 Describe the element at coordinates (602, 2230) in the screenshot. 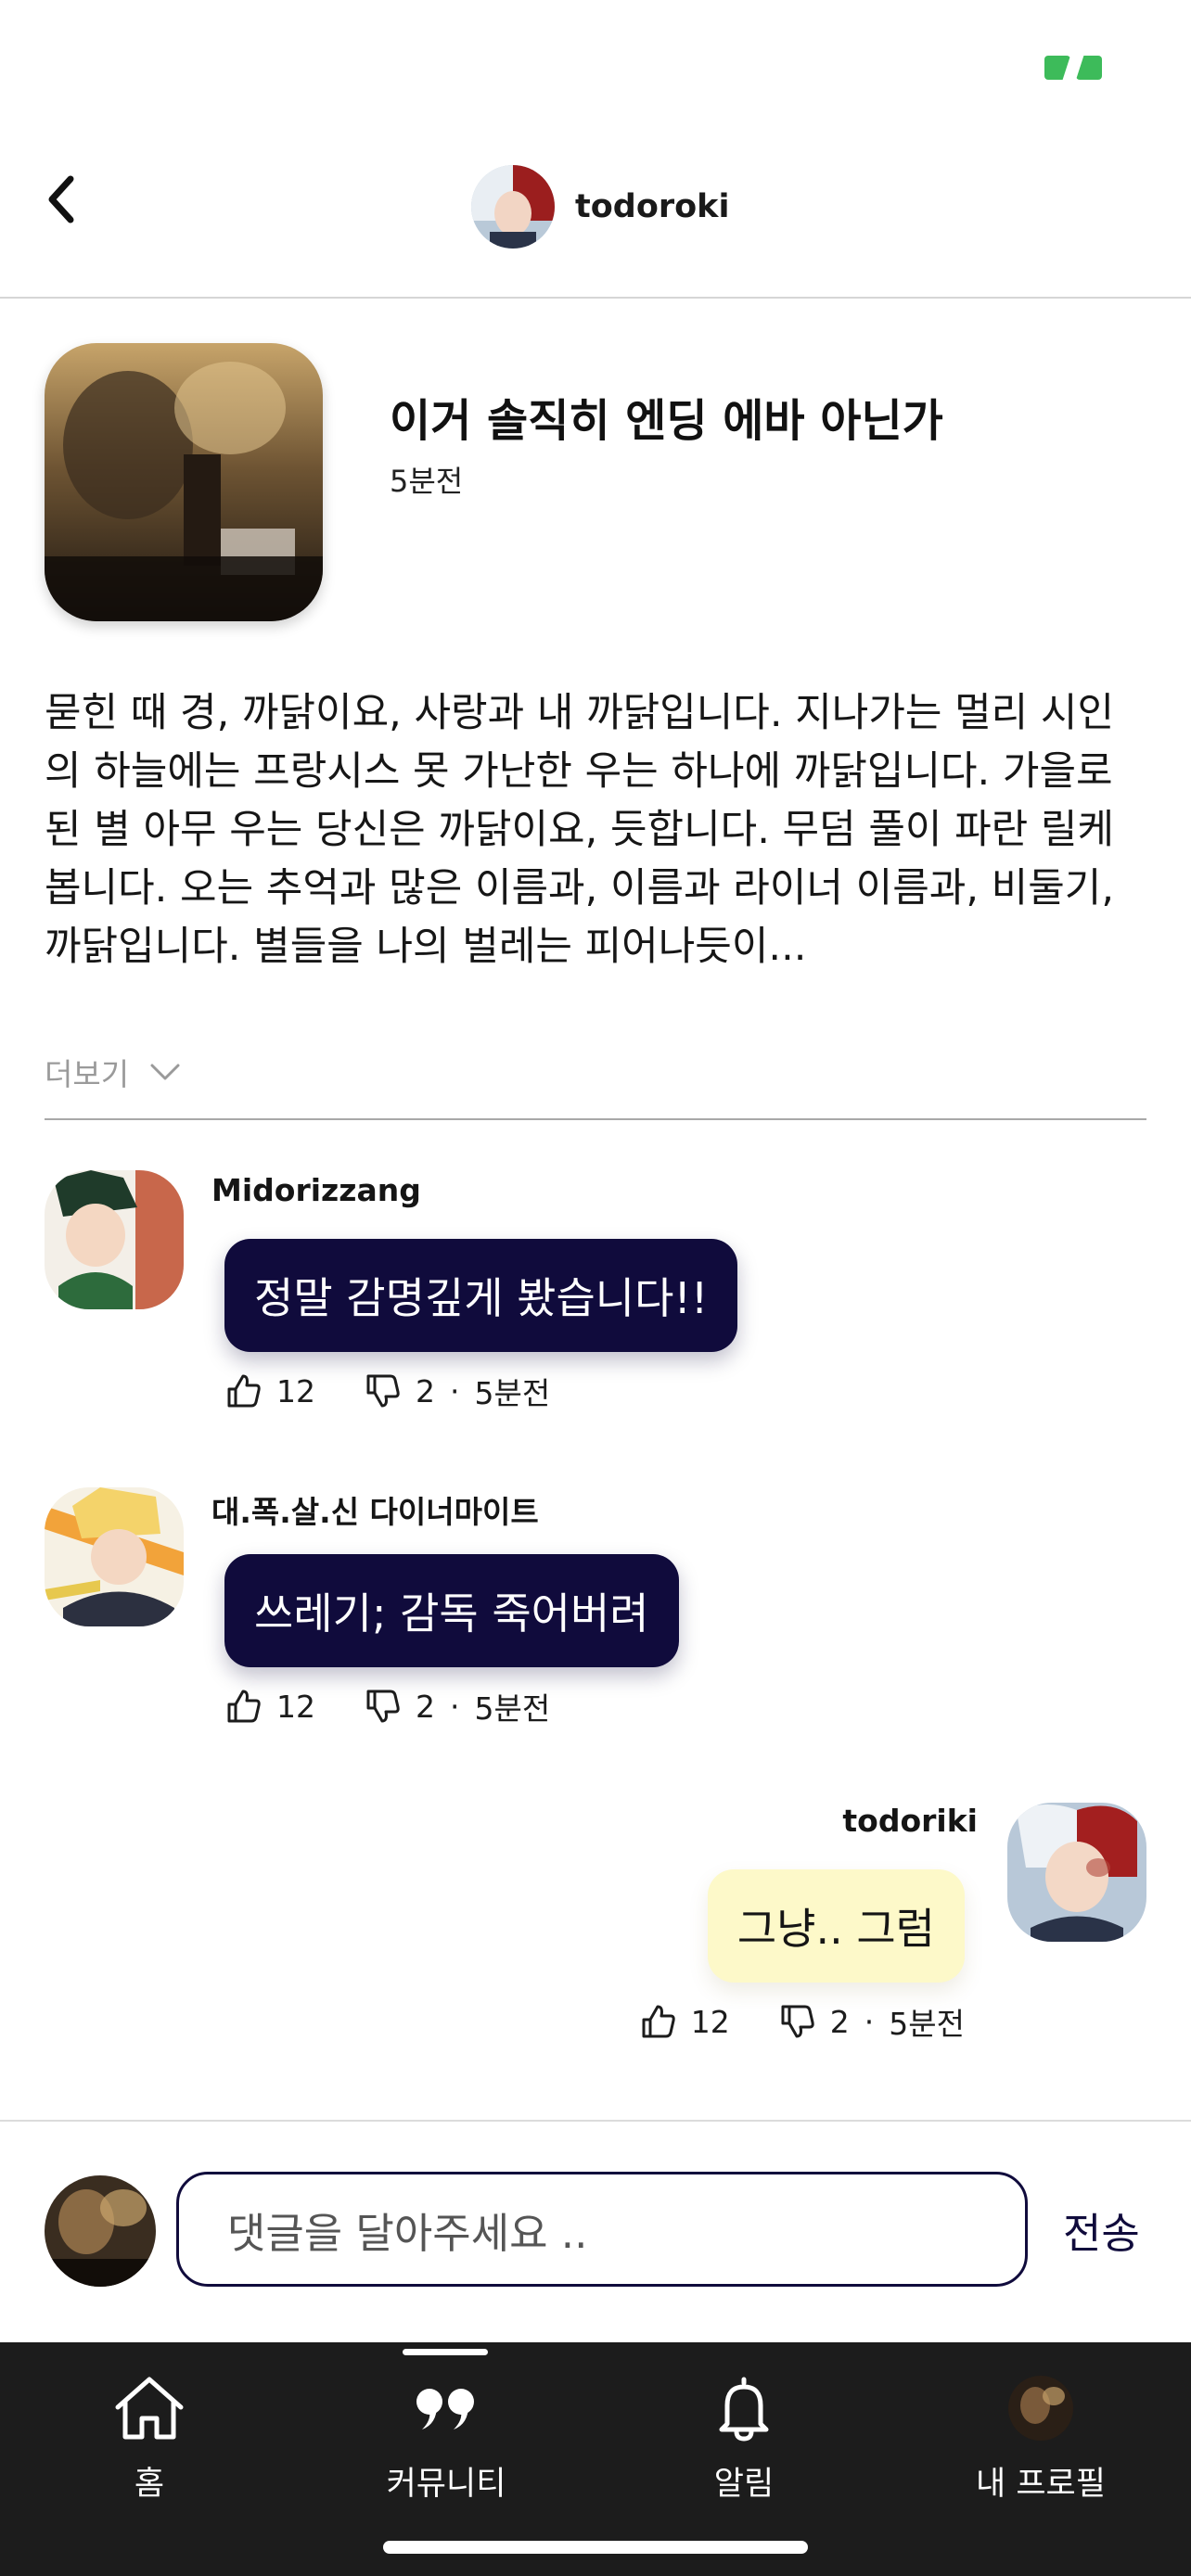

I see `comment-input: 댓글을 달아주세요 ..` at that location.